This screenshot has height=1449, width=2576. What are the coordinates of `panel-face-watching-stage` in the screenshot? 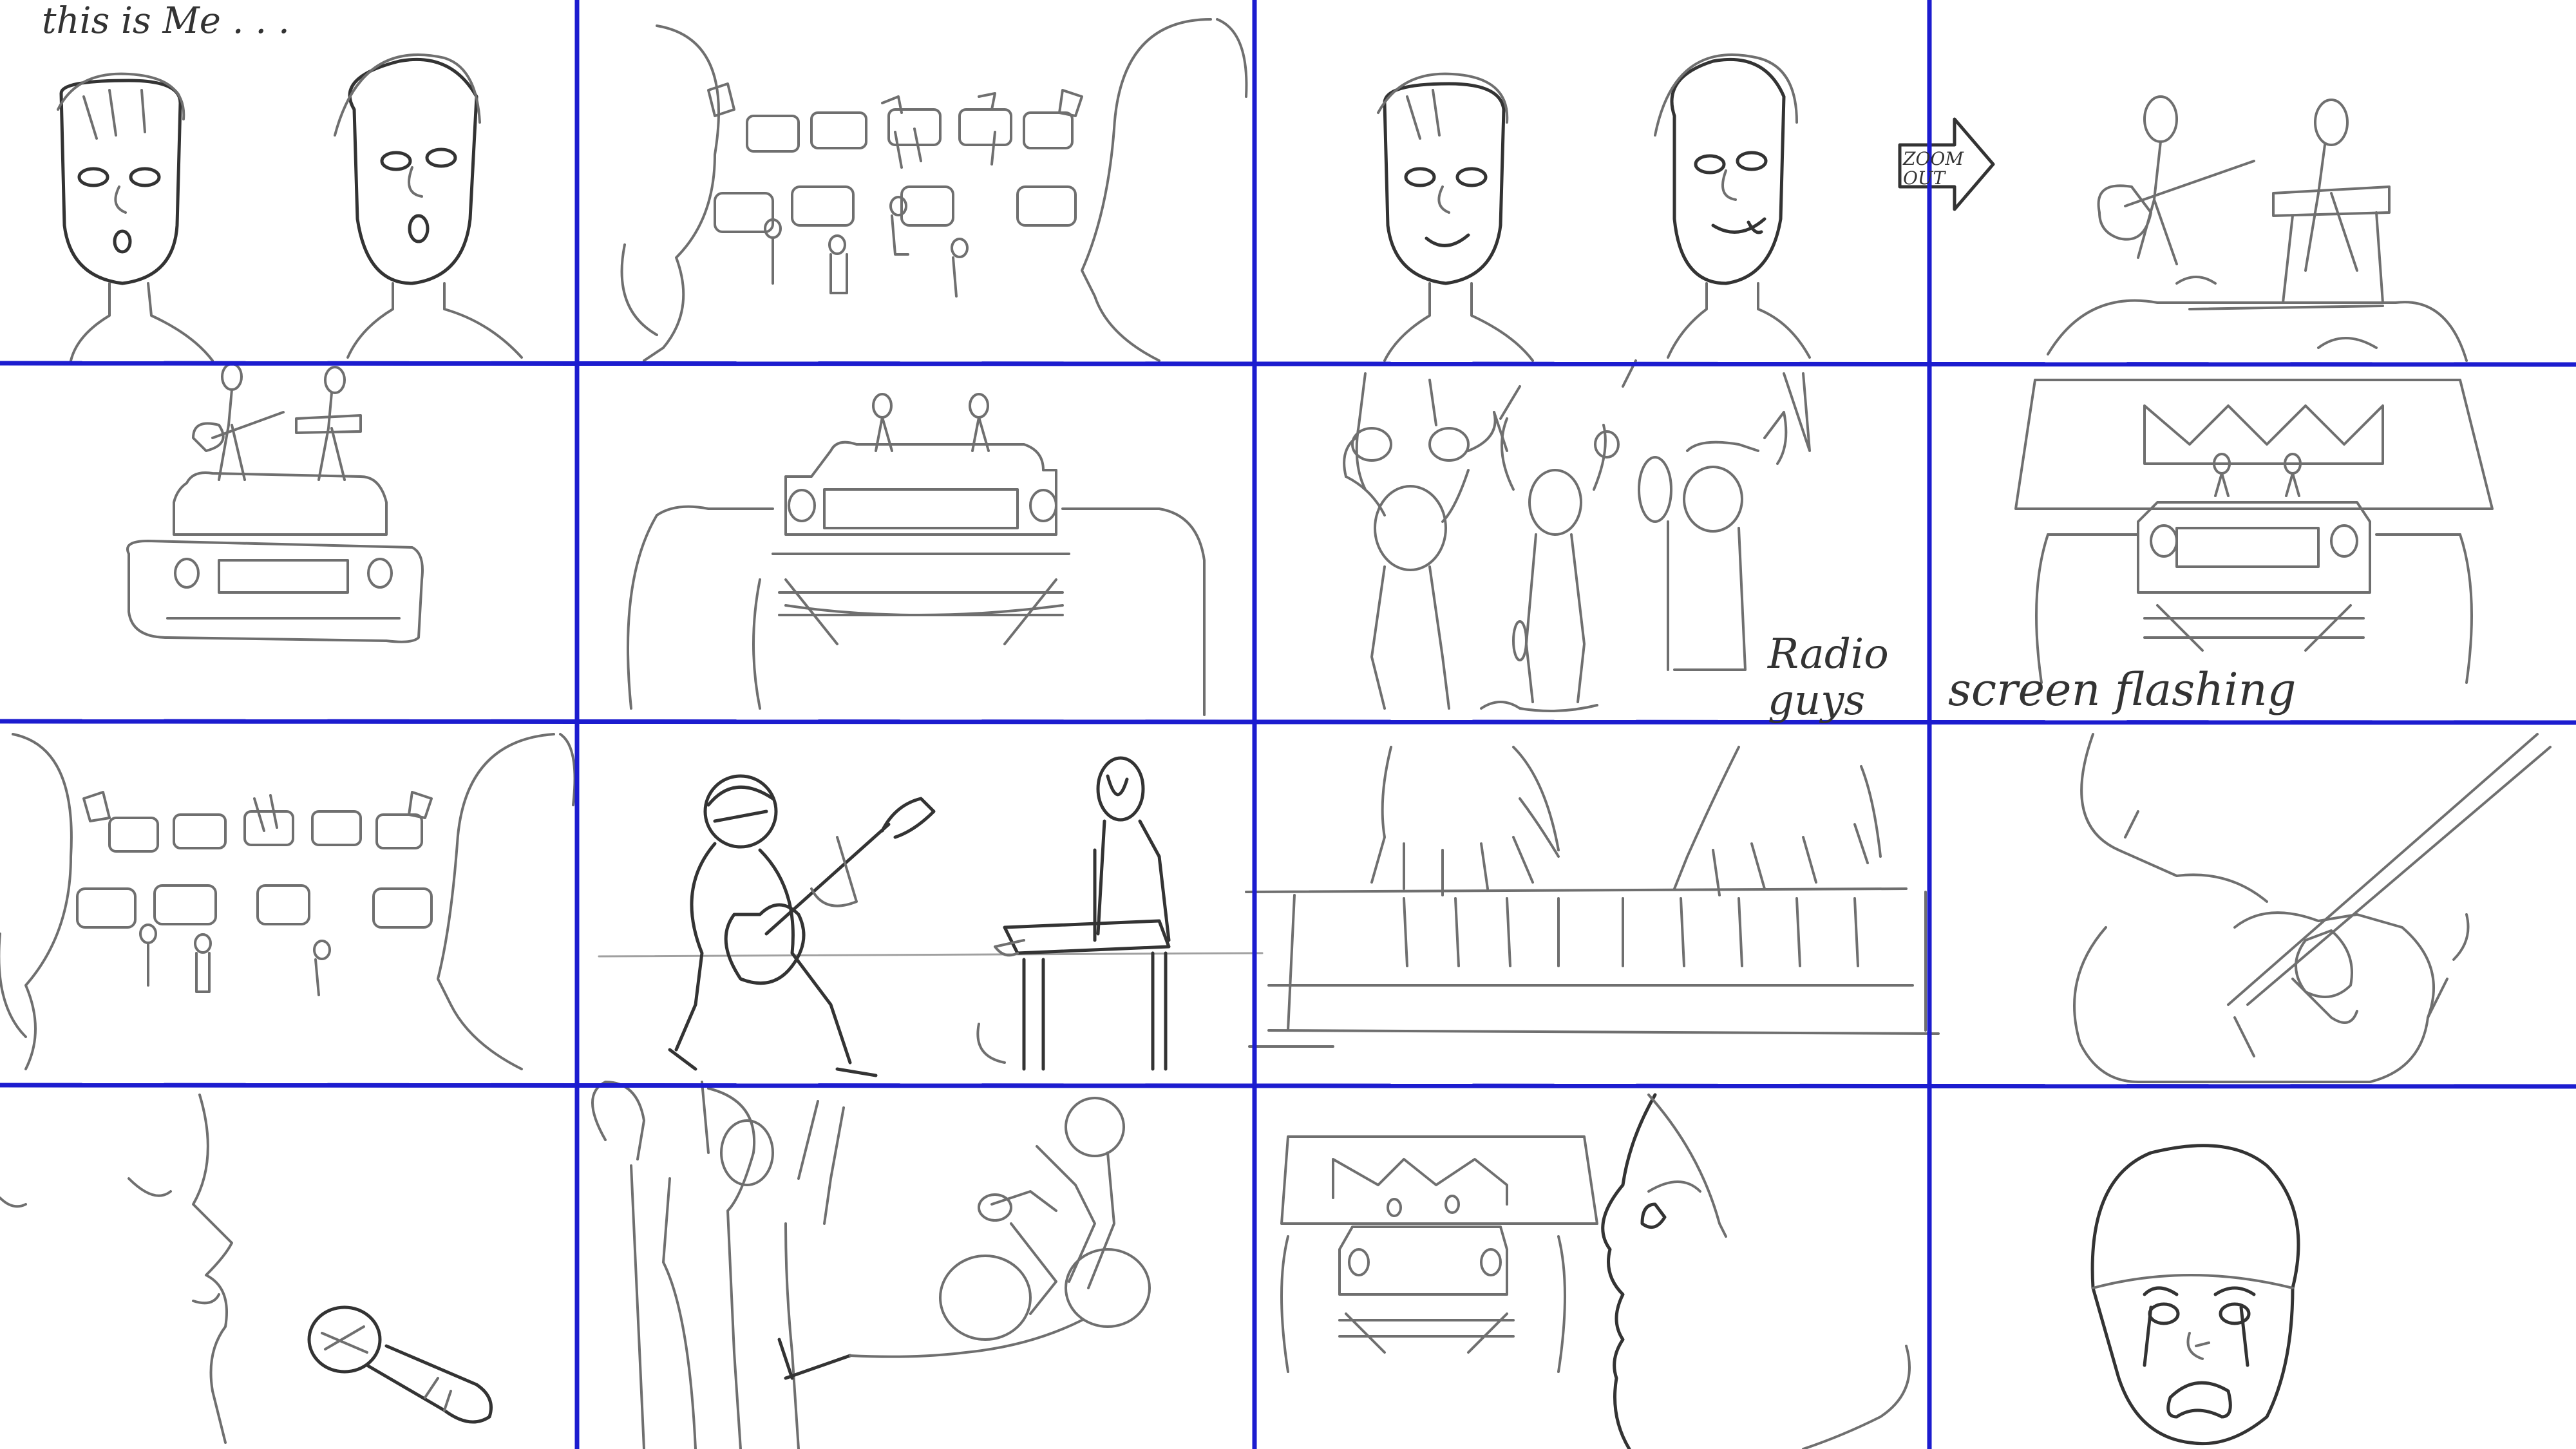 It's located at (1595, 1271).